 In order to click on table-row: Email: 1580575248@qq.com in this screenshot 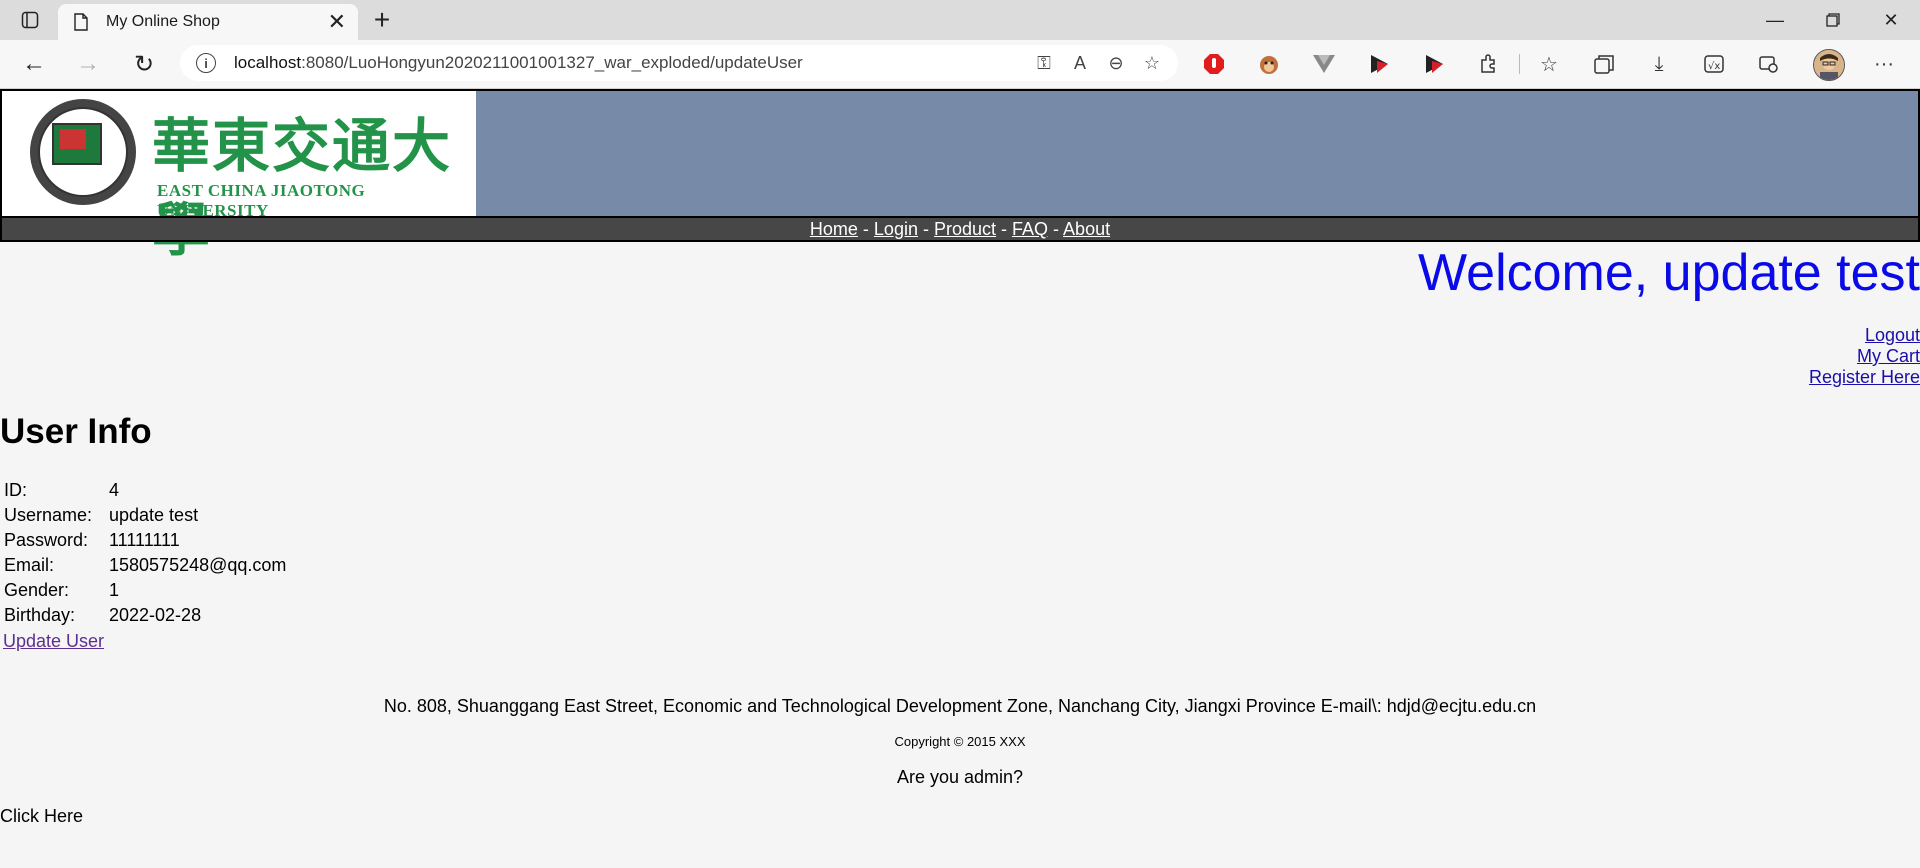, I will do `click(145, 565)`.